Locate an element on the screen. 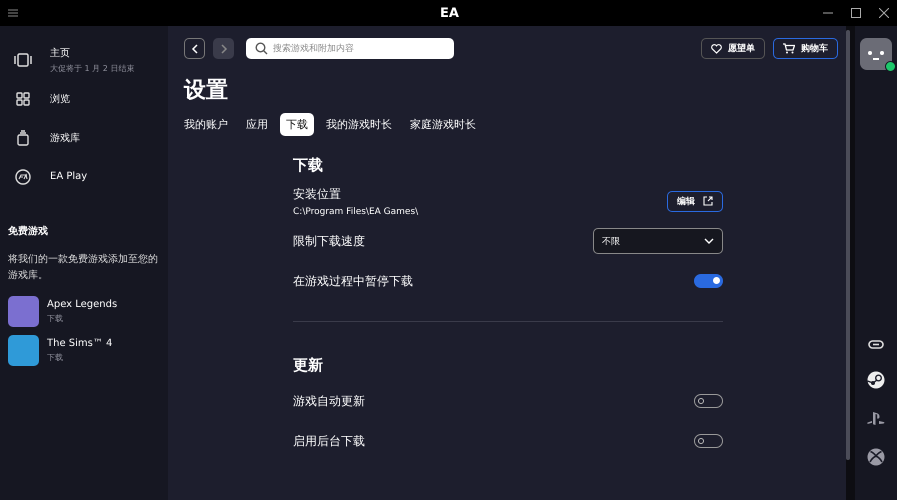 The image size is (897, 500). sidebar-item: 游戏库 is located at coordinates (84, 137).